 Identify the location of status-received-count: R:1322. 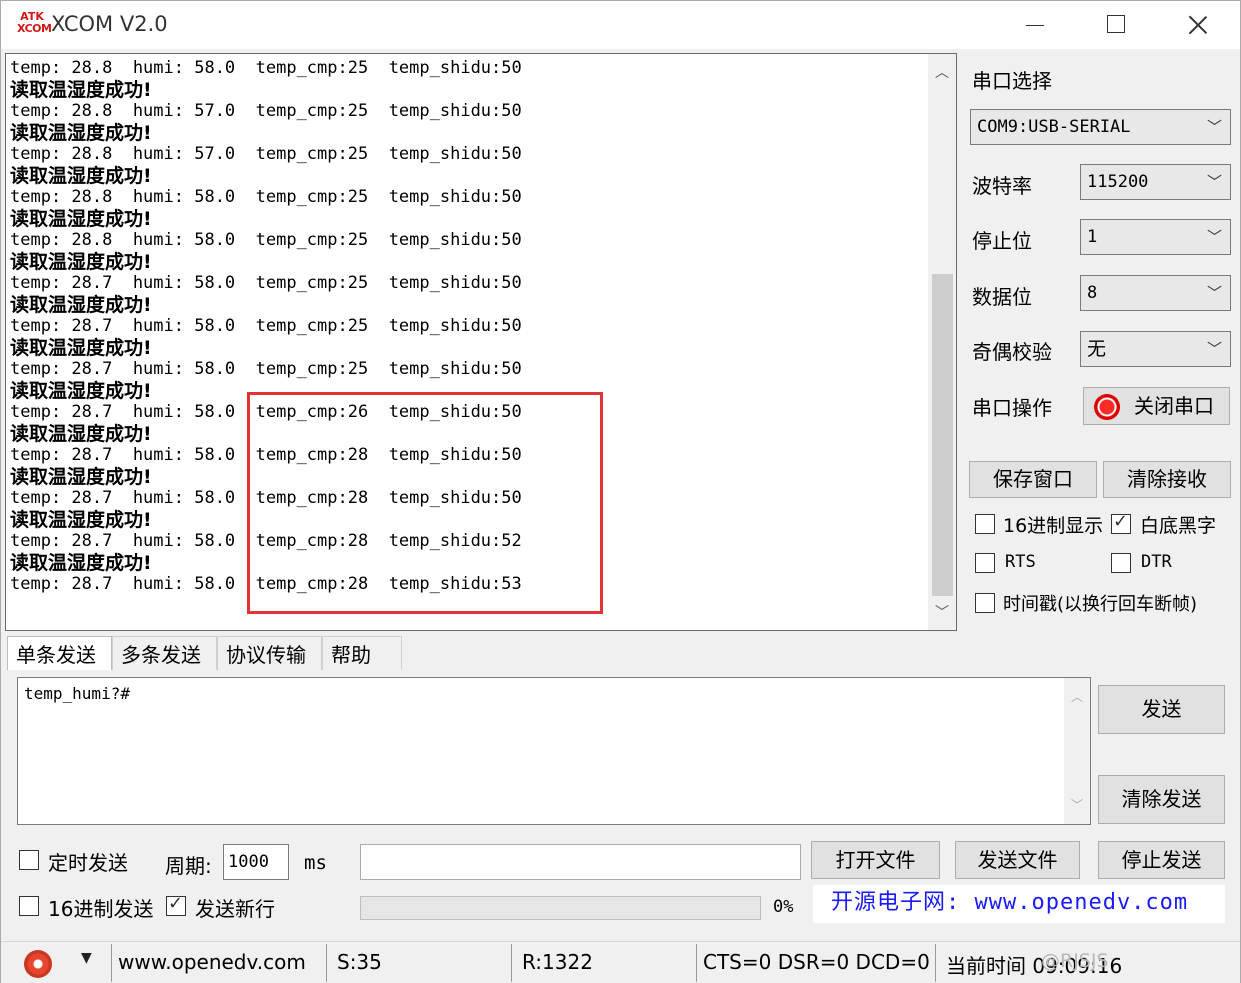
(557, 962).